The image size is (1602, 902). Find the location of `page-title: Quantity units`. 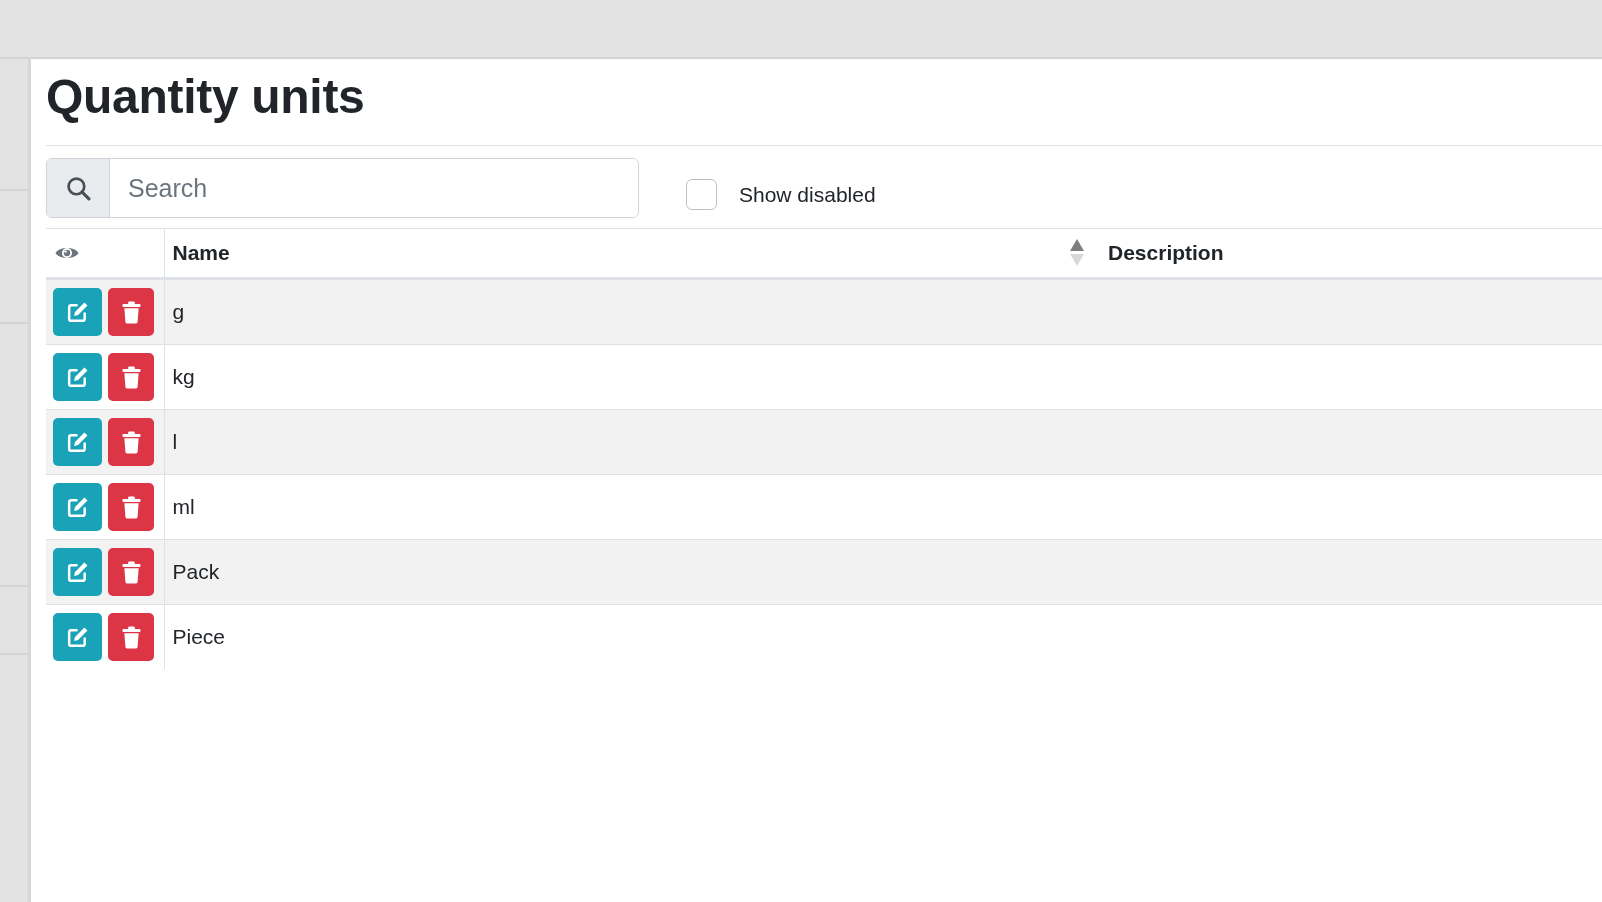

page-title: Quantity units is located at coordinates (205, 97).